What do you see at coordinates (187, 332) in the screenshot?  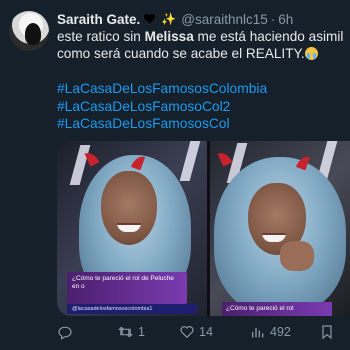 I see `heart-icon` at bounding box center [187, 332].